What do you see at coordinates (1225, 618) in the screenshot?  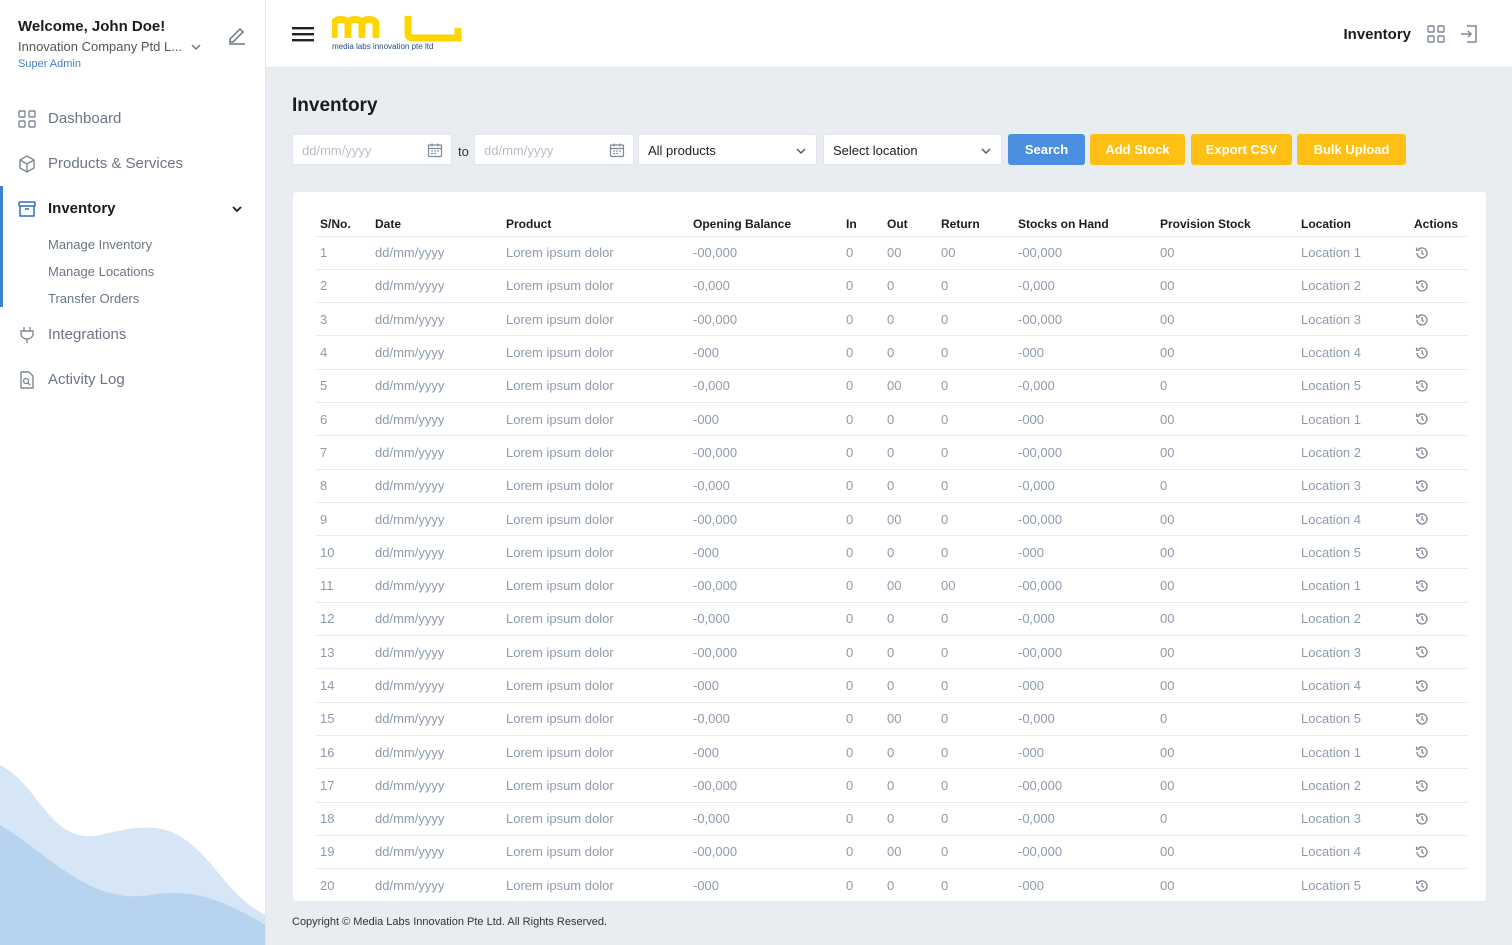 I see `cell-provision-stock: 00` at bounding box center [1225, 618].